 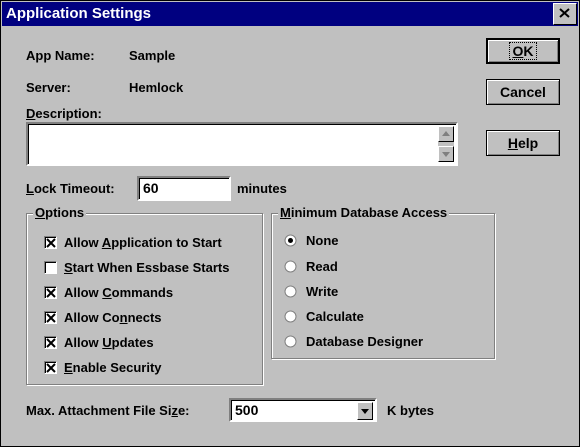 I want to click on scroll-up-icon, so click(x=446, y=133).